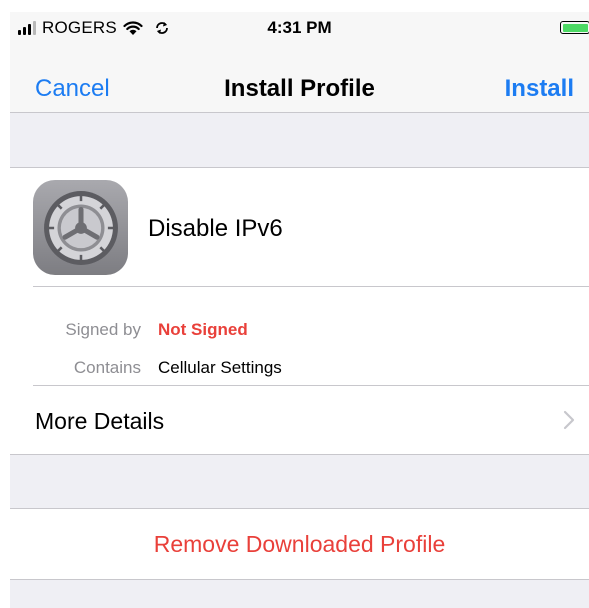 The width and height of the screenshot is (589, 608). I want to click on signed-by-value: Not Signed, so click(203, 329).